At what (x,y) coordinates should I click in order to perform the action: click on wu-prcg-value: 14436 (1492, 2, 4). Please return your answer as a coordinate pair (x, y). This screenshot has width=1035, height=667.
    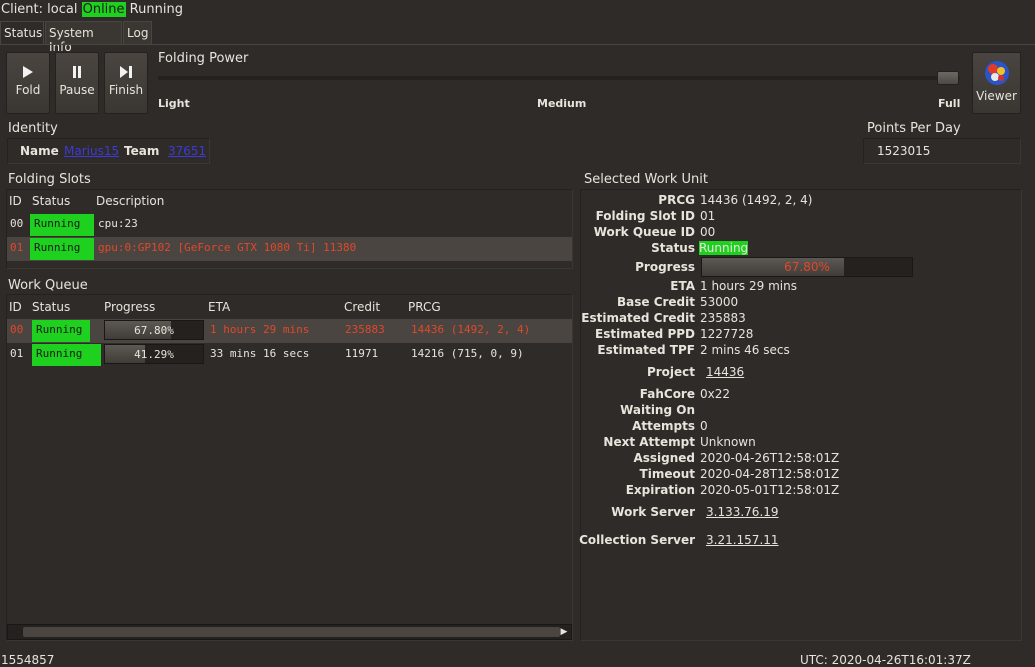
    Looking at the image, I should click on (756, 200).